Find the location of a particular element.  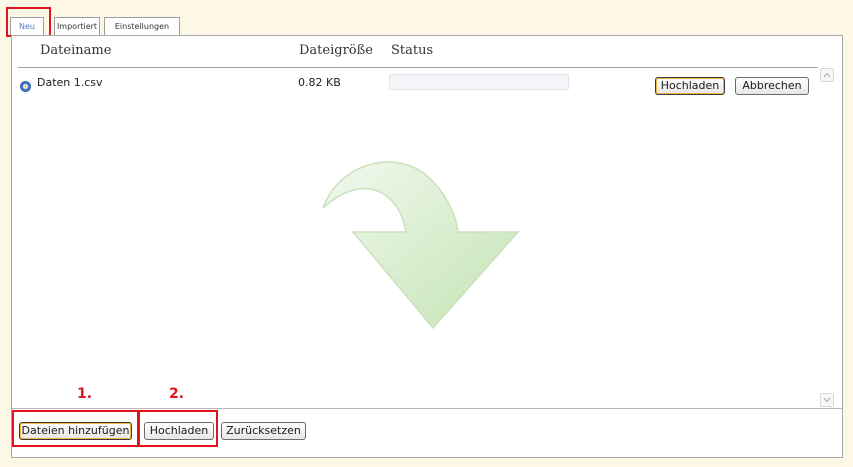

drop-arrow-icon is located at coordinates (421, 245).